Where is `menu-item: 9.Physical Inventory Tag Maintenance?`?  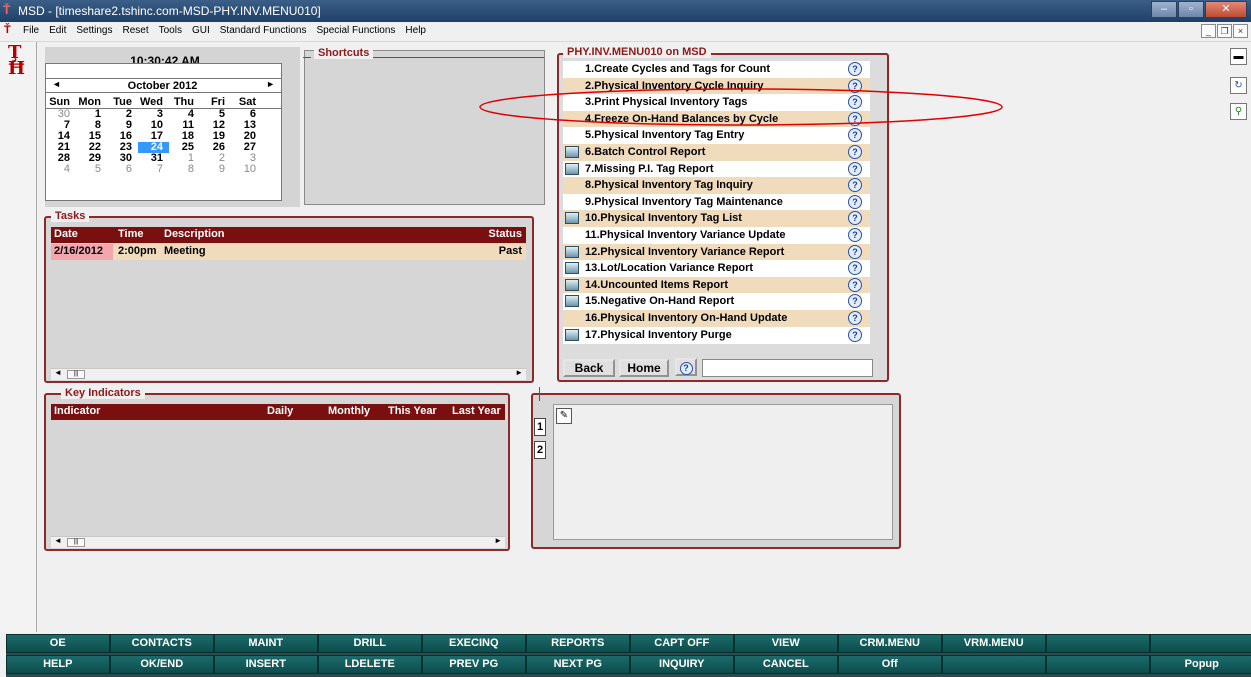
menu-item: 9.Physical Inventory Tag Maintenance? is located at coordinates (716, 202).